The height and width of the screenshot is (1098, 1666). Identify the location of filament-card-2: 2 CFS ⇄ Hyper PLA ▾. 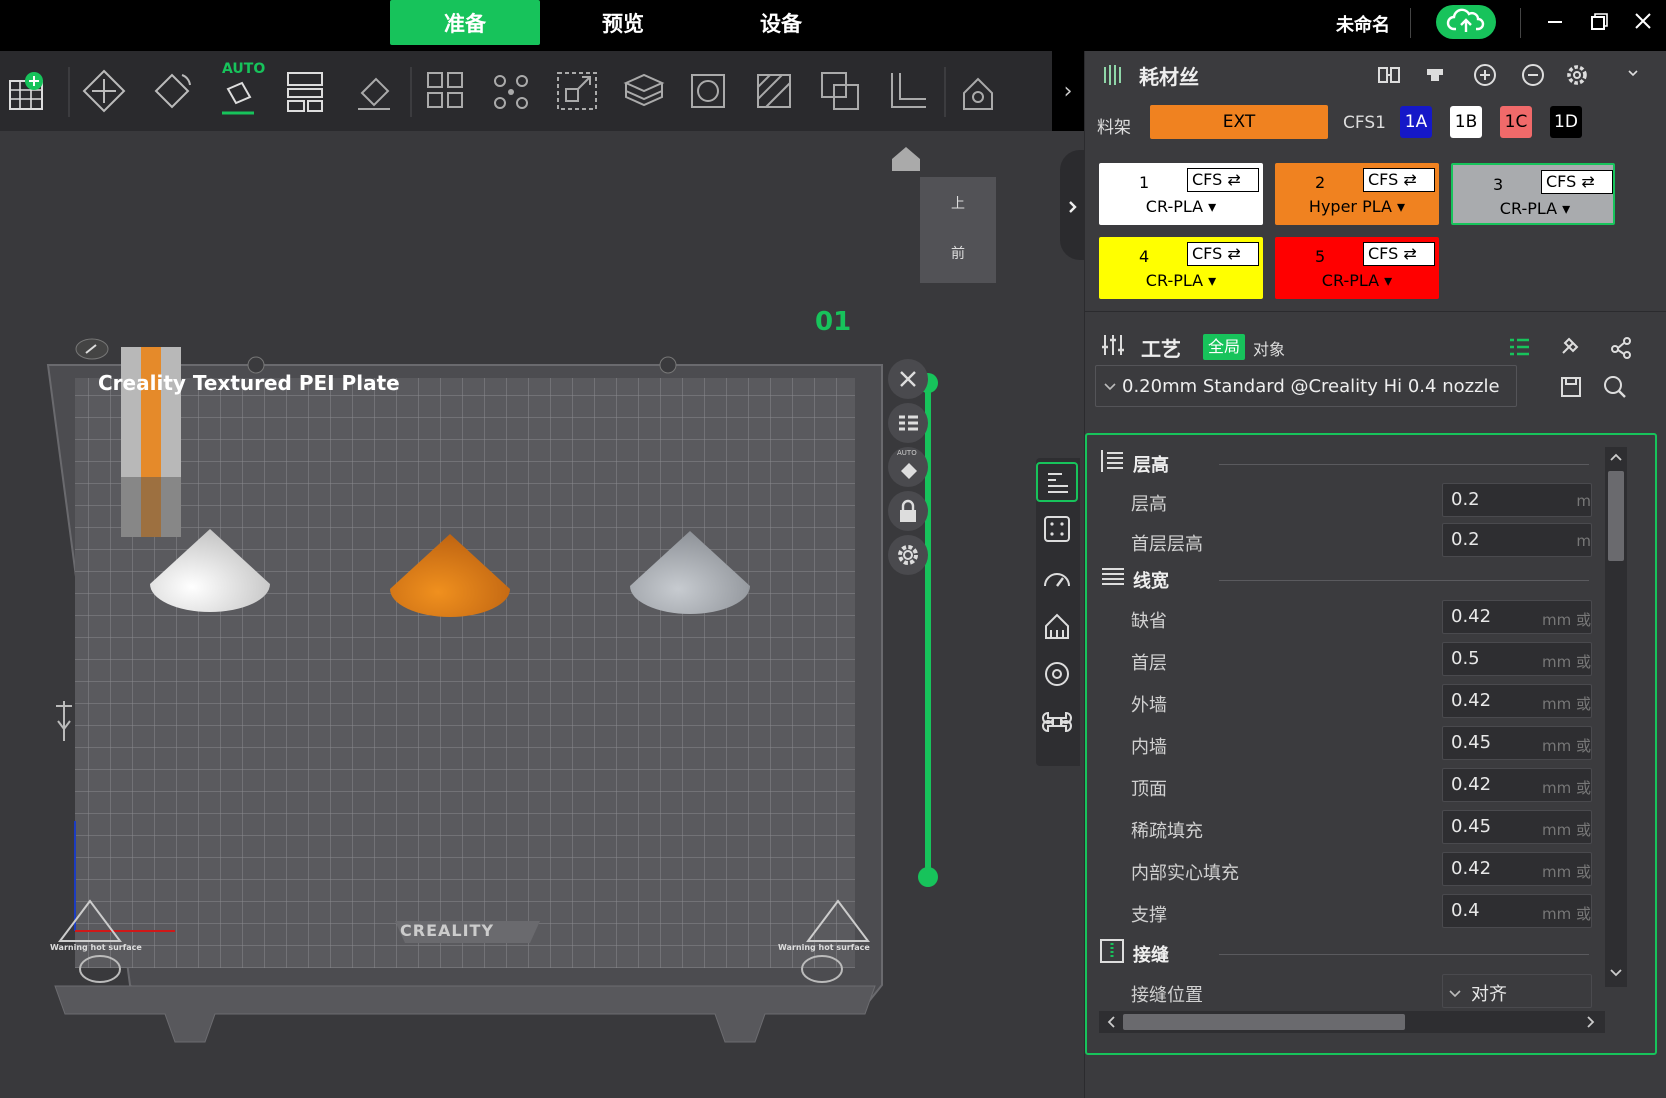
(1357, 194).